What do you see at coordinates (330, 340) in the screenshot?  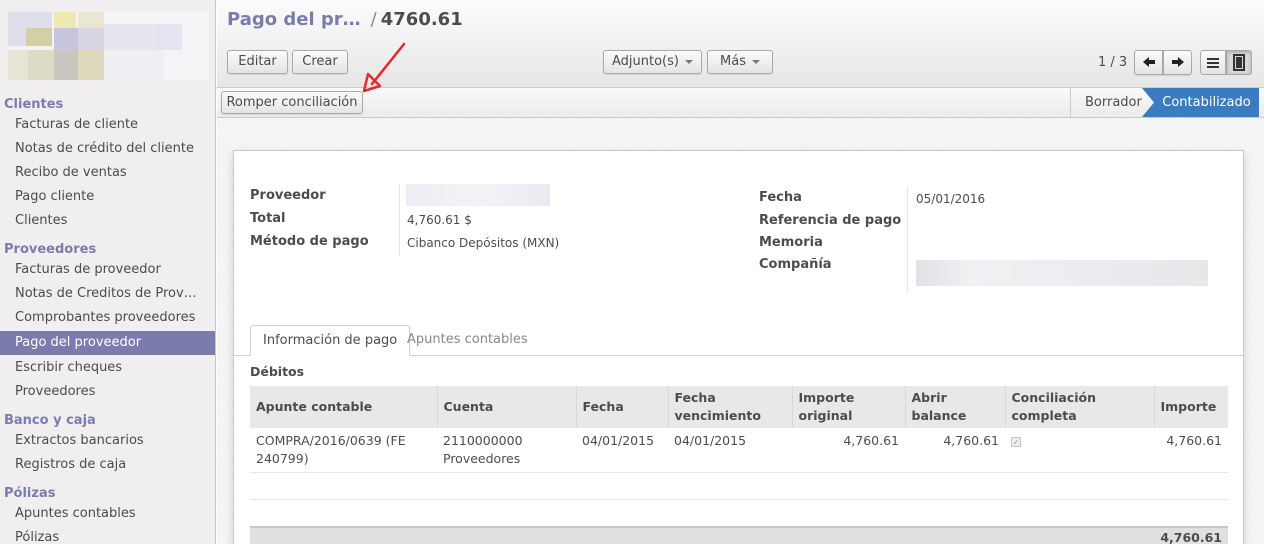 I see `tab-payment-info: Información de pago` at bounding box center [330, 340].